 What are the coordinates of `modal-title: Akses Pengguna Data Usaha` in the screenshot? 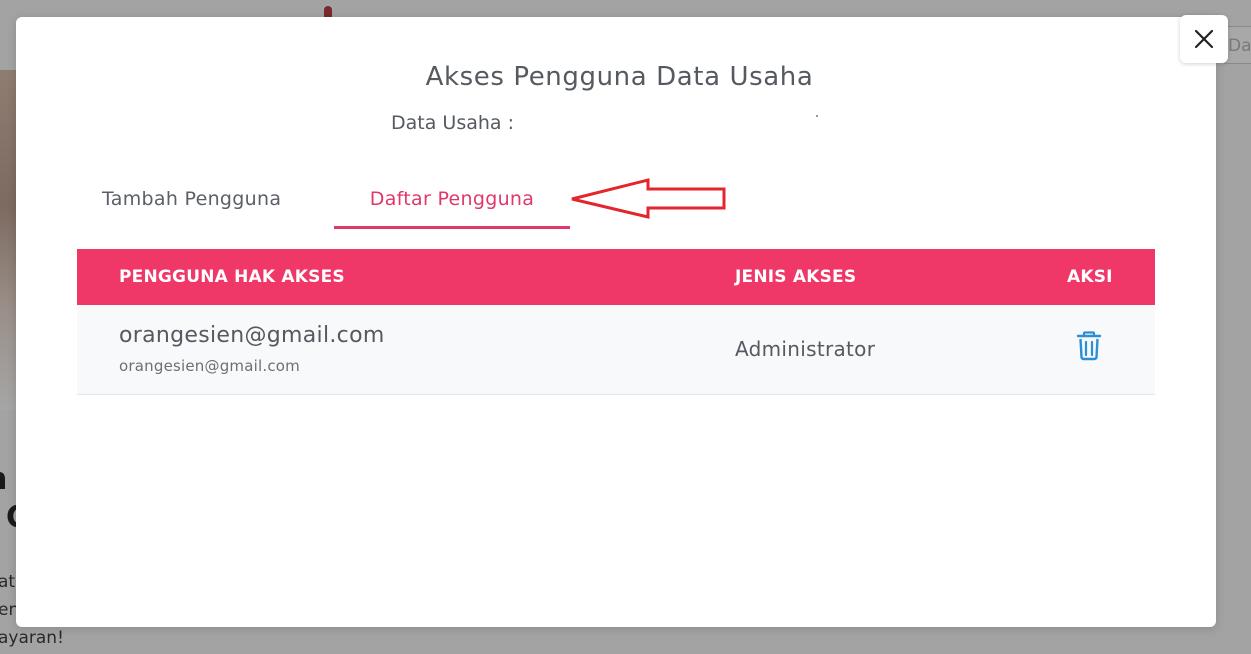 It's located at (619, 77).